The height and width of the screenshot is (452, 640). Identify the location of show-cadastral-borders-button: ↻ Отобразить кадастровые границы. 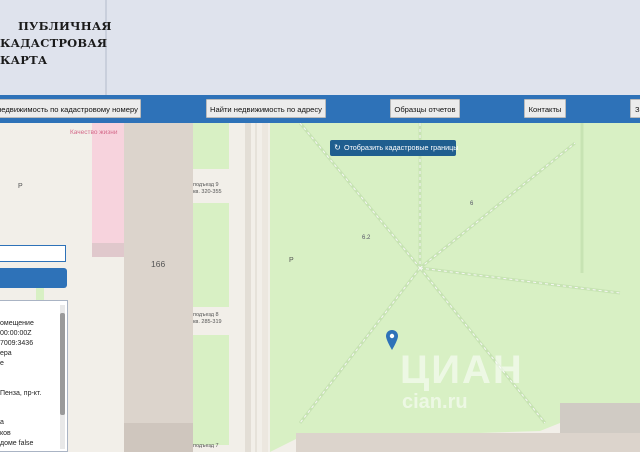
(394, 148).